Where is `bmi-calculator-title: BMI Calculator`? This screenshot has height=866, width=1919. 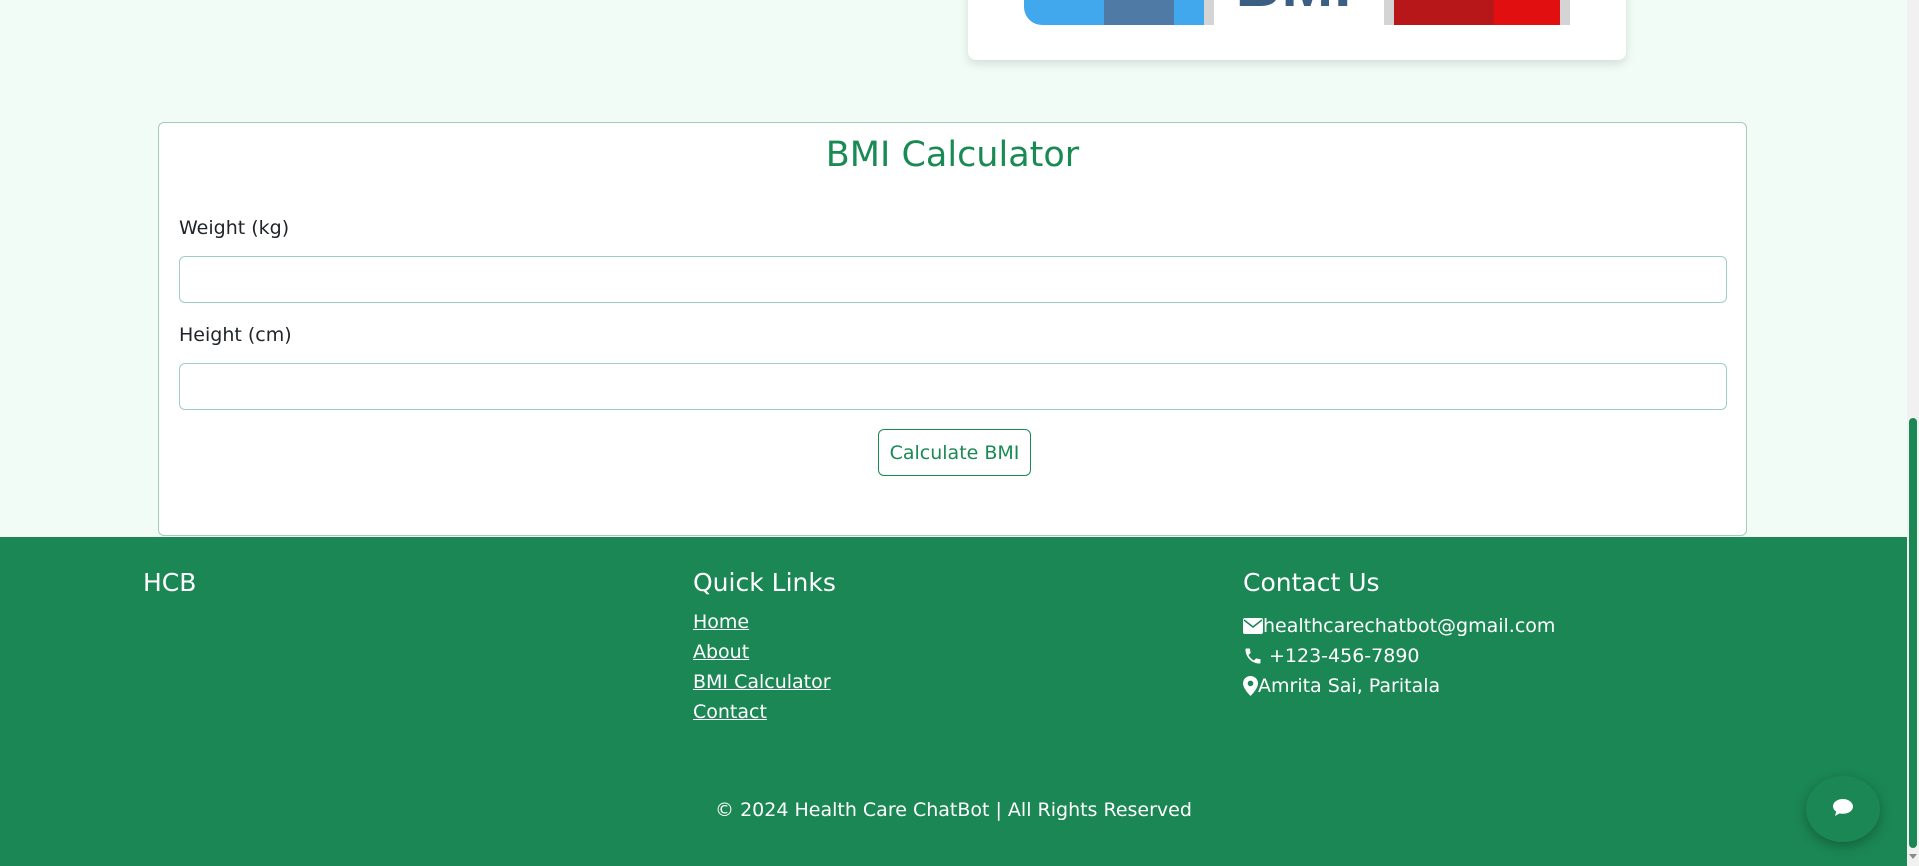
bmi-calculator-title: BMI Calculator is located at coordinates (952, 155).